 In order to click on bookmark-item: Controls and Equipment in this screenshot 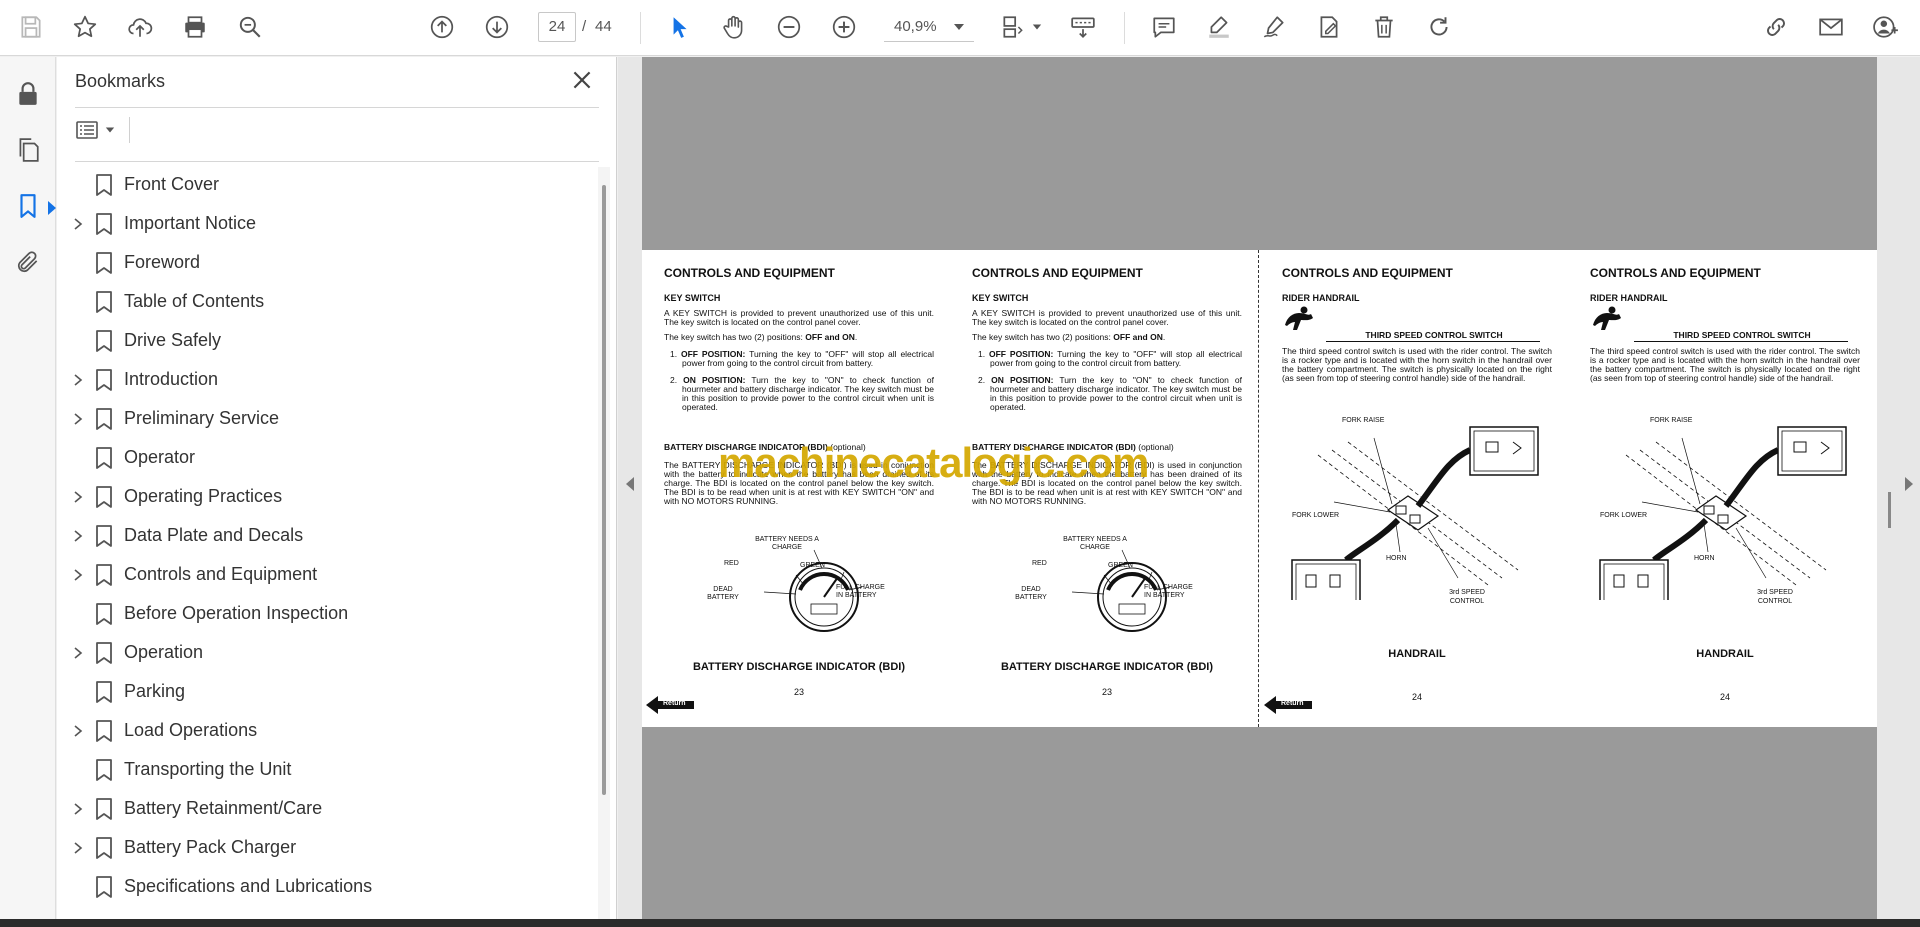, I will do `click(322, 575)`.